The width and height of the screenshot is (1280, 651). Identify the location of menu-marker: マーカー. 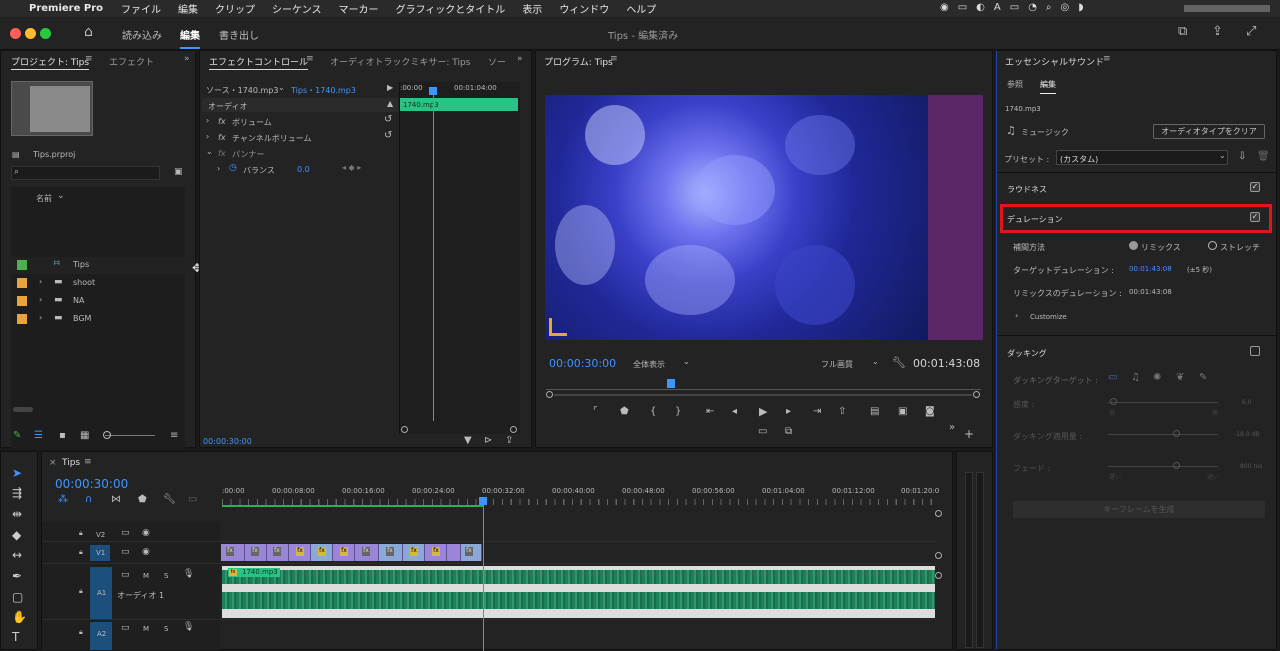
(359, 8).